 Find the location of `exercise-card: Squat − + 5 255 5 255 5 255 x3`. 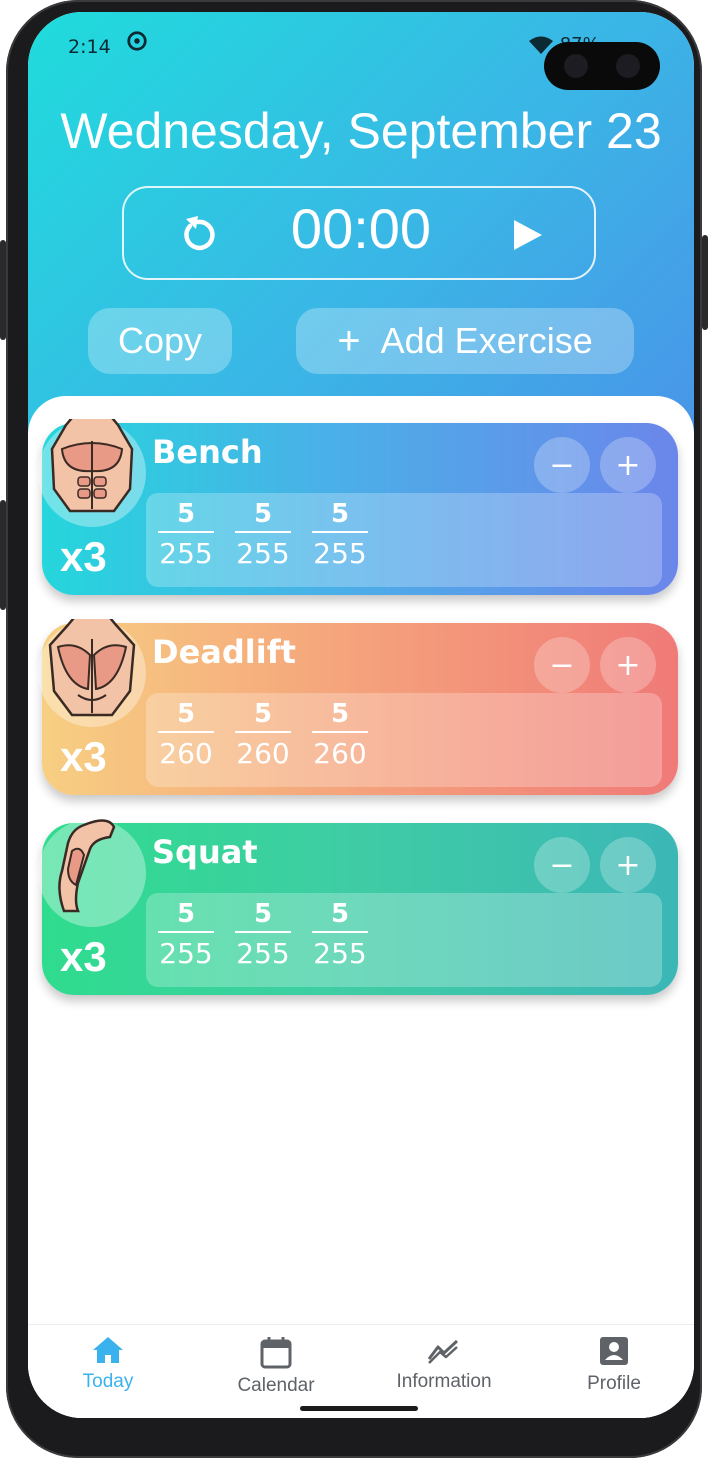

exercise-card: Squat − + 5 255 5 255 5 255 x3 is located at coordinates (358, 907).